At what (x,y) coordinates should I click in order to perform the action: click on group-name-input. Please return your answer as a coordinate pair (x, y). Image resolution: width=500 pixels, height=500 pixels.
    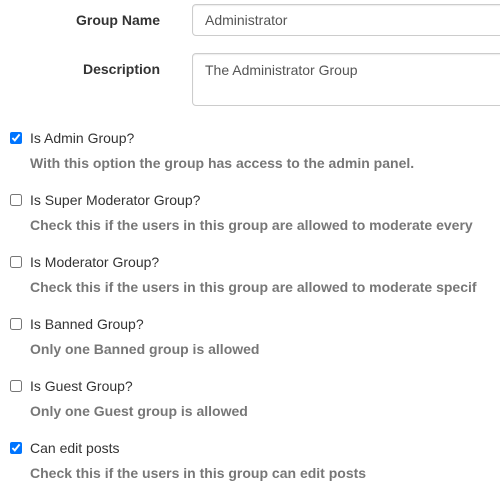
    Looking at the image, I should click on (346, 20).